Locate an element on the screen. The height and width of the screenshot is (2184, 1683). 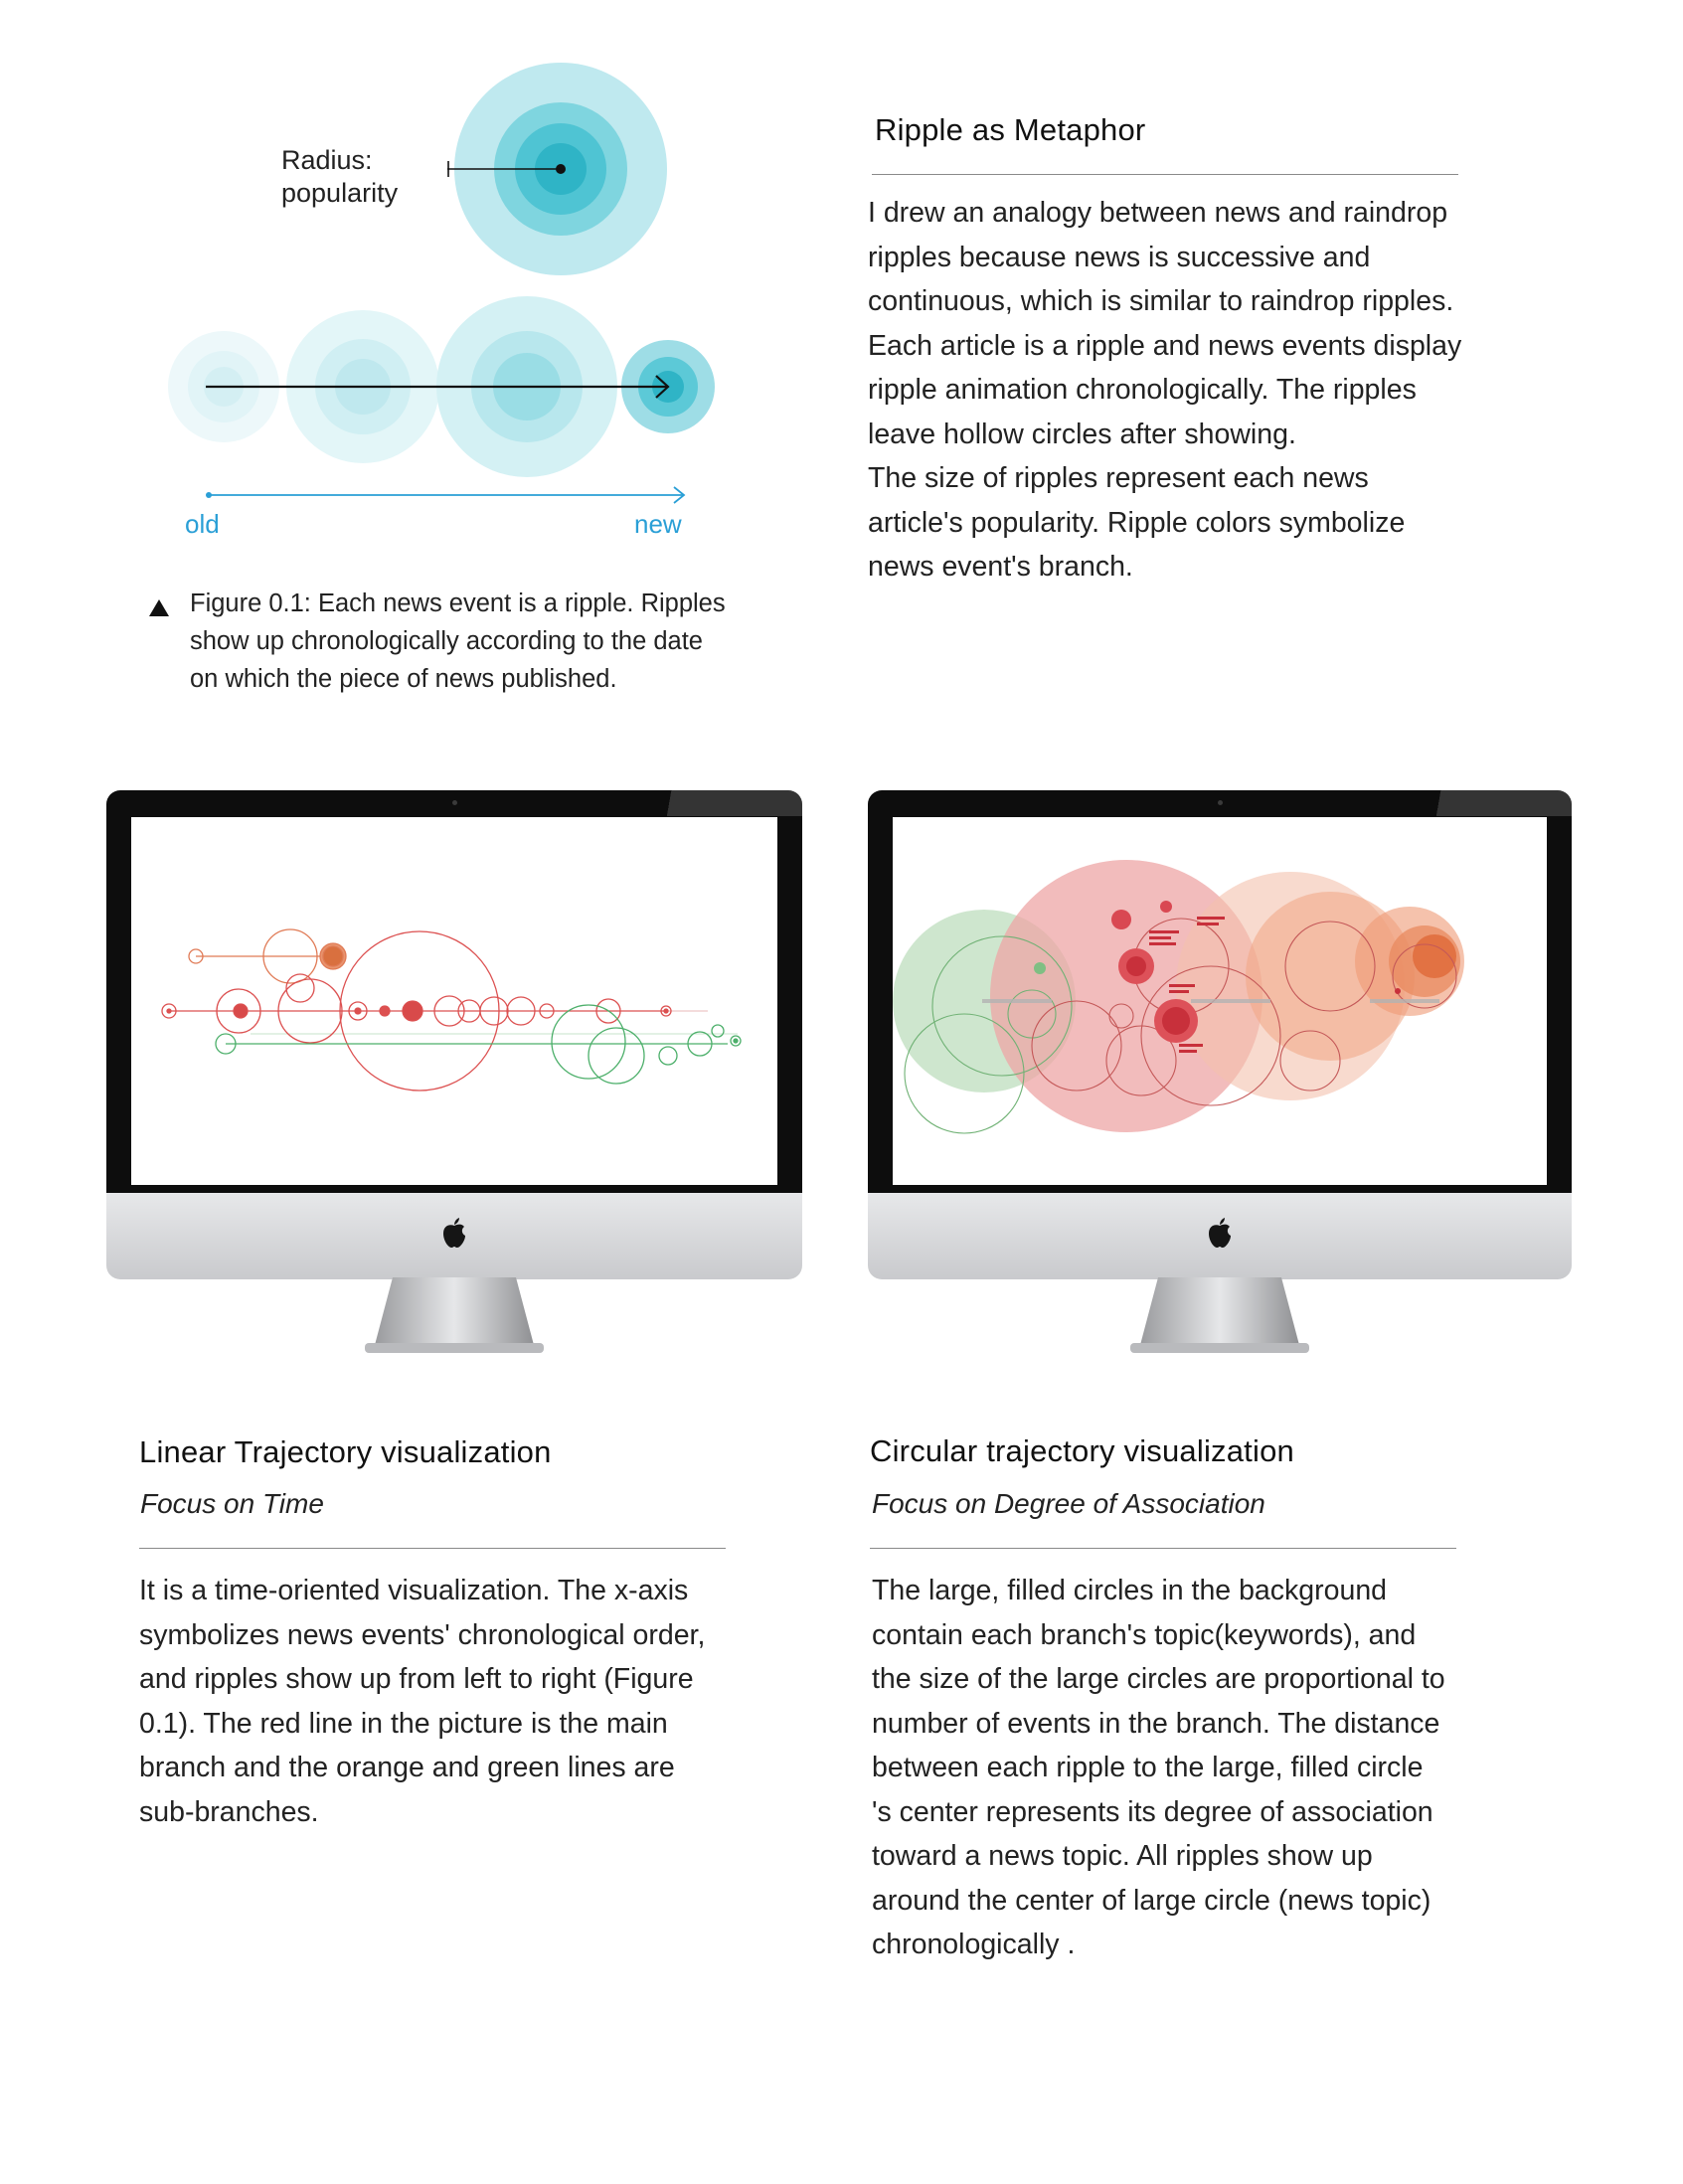
screen-circular is located at coordinates (1220, 1001).